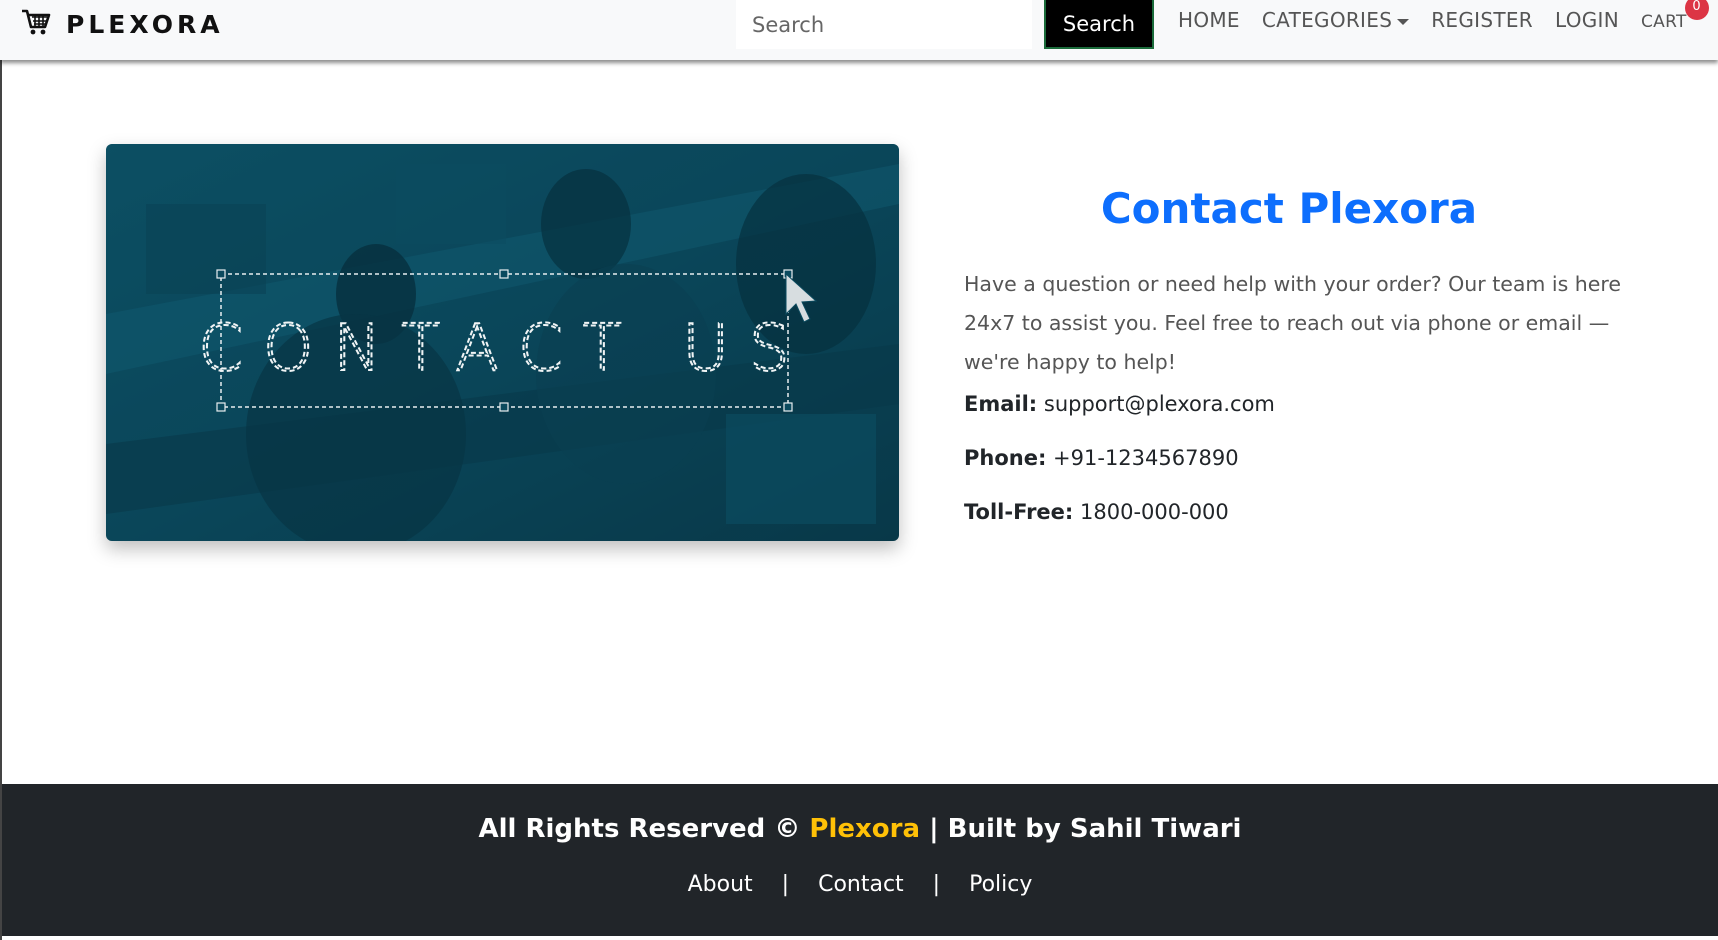 Image resolution: width=1718 pixels, height=940 pixels. What do you see at coordinates (720, 884) in the screenshot?
I see `footer-link-about: About` at bounding box center [720, 884].